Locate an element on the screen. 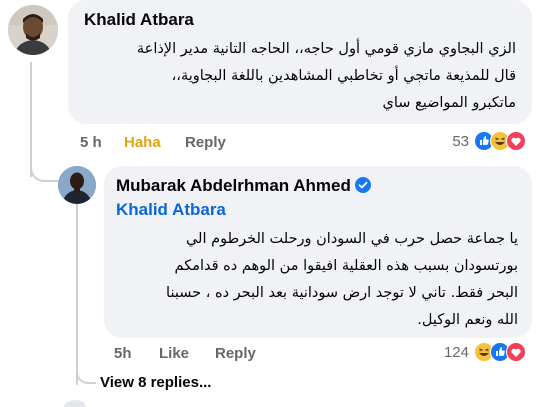 The height and width of the screenshot is (407, 536). comment-timestamp: 5 h is located at coordinates (91, 142).